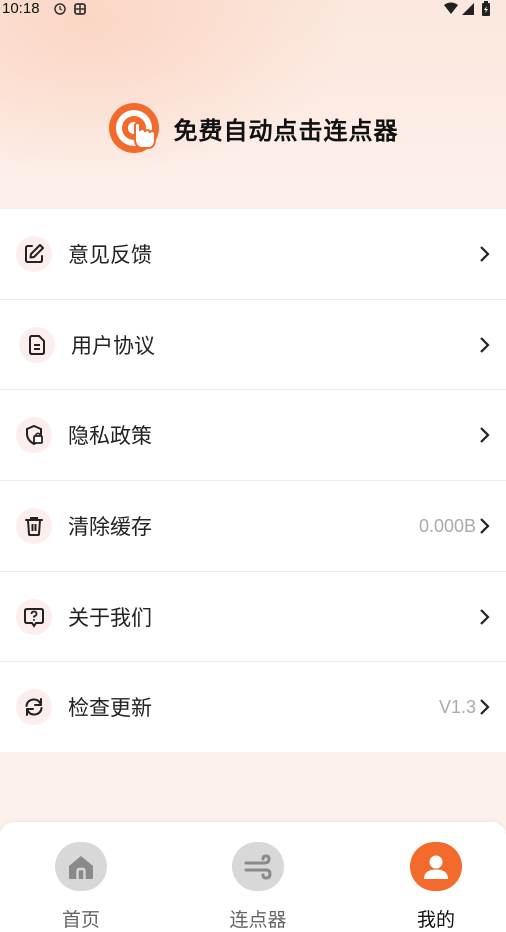 This screenshot has height=932, width=506. What do you see at coordinates (80, 9) in the screenshot?
I see `bug-icon` at bounding box center [80, 9].